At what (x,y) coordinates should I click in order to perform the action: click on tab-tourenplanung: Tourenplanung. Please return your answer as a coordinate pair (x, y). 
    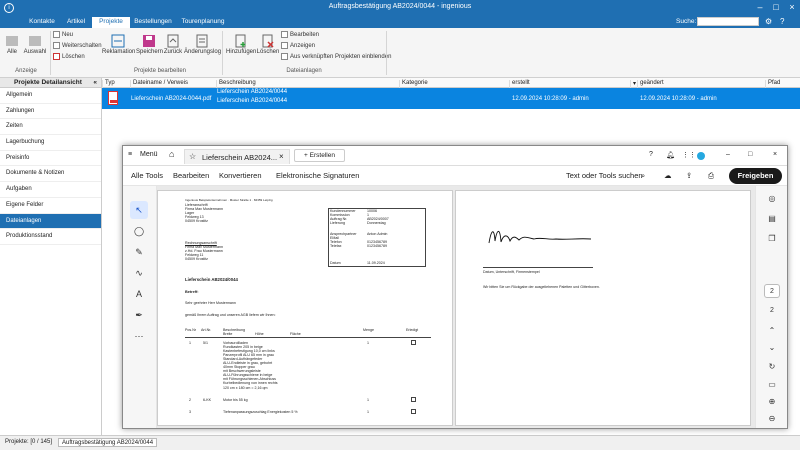
    Looking at the image, I should click on (203, 22).